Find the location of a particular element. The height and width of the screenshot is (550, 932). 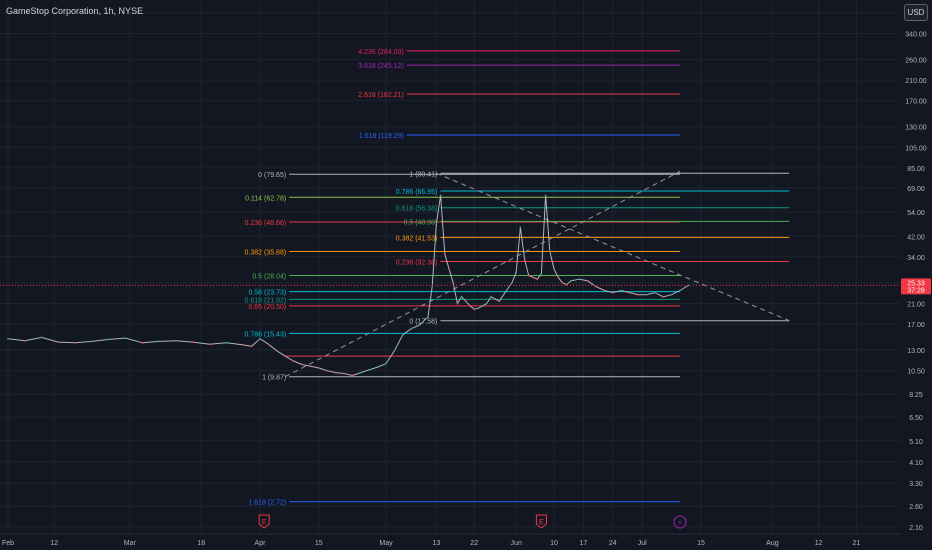

price-tick-label: 6.50 is located at coordinates (916, 418).